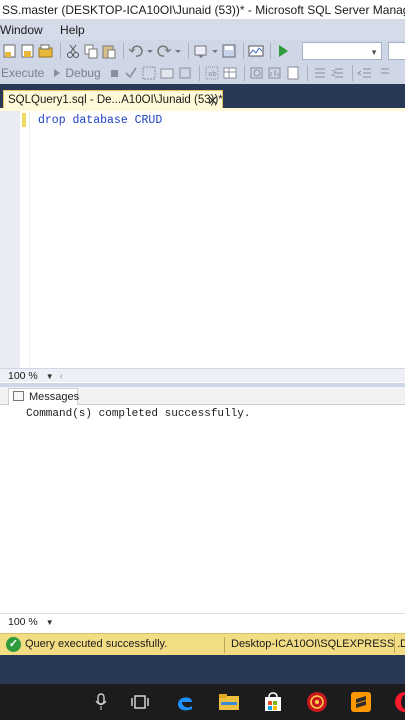  Describe the element at coordinates (185, 702) in the screenshot. I see `edge-icon` at that location.